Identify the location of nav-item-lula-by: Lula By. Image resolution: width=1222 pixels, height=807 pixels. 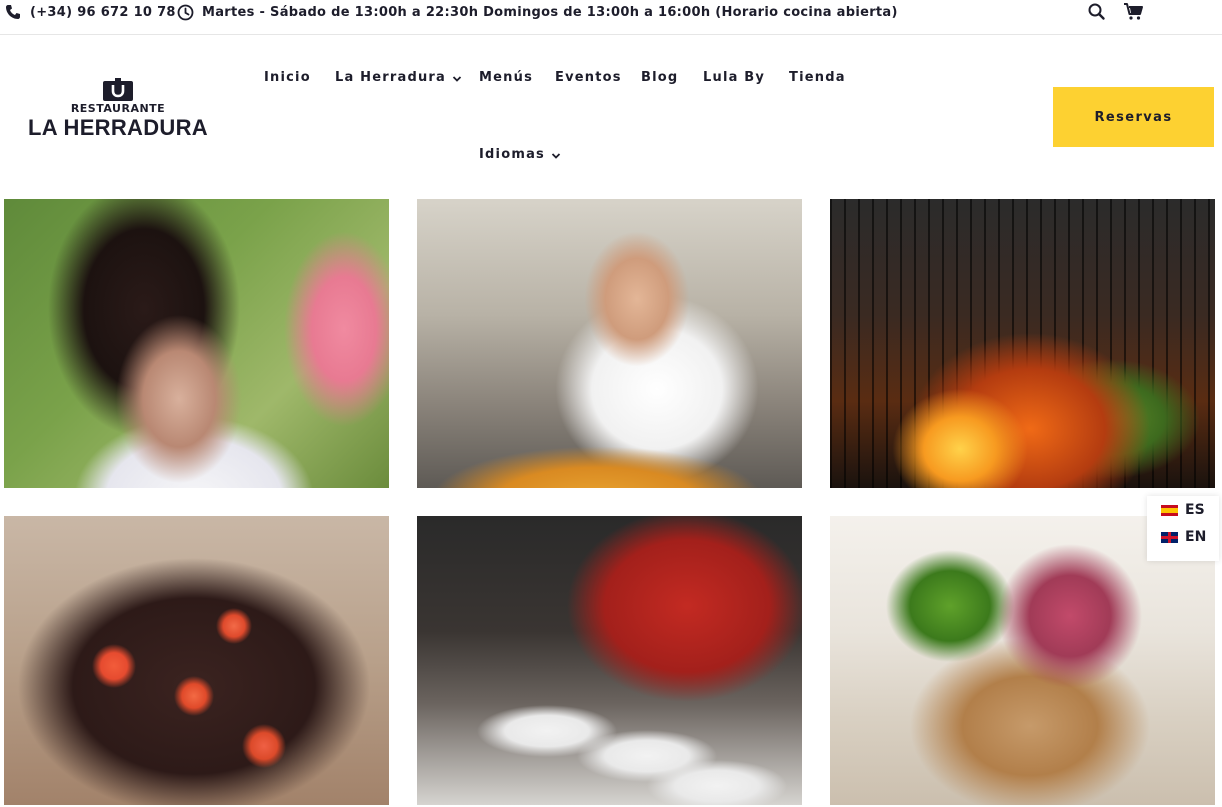
(734, 77).